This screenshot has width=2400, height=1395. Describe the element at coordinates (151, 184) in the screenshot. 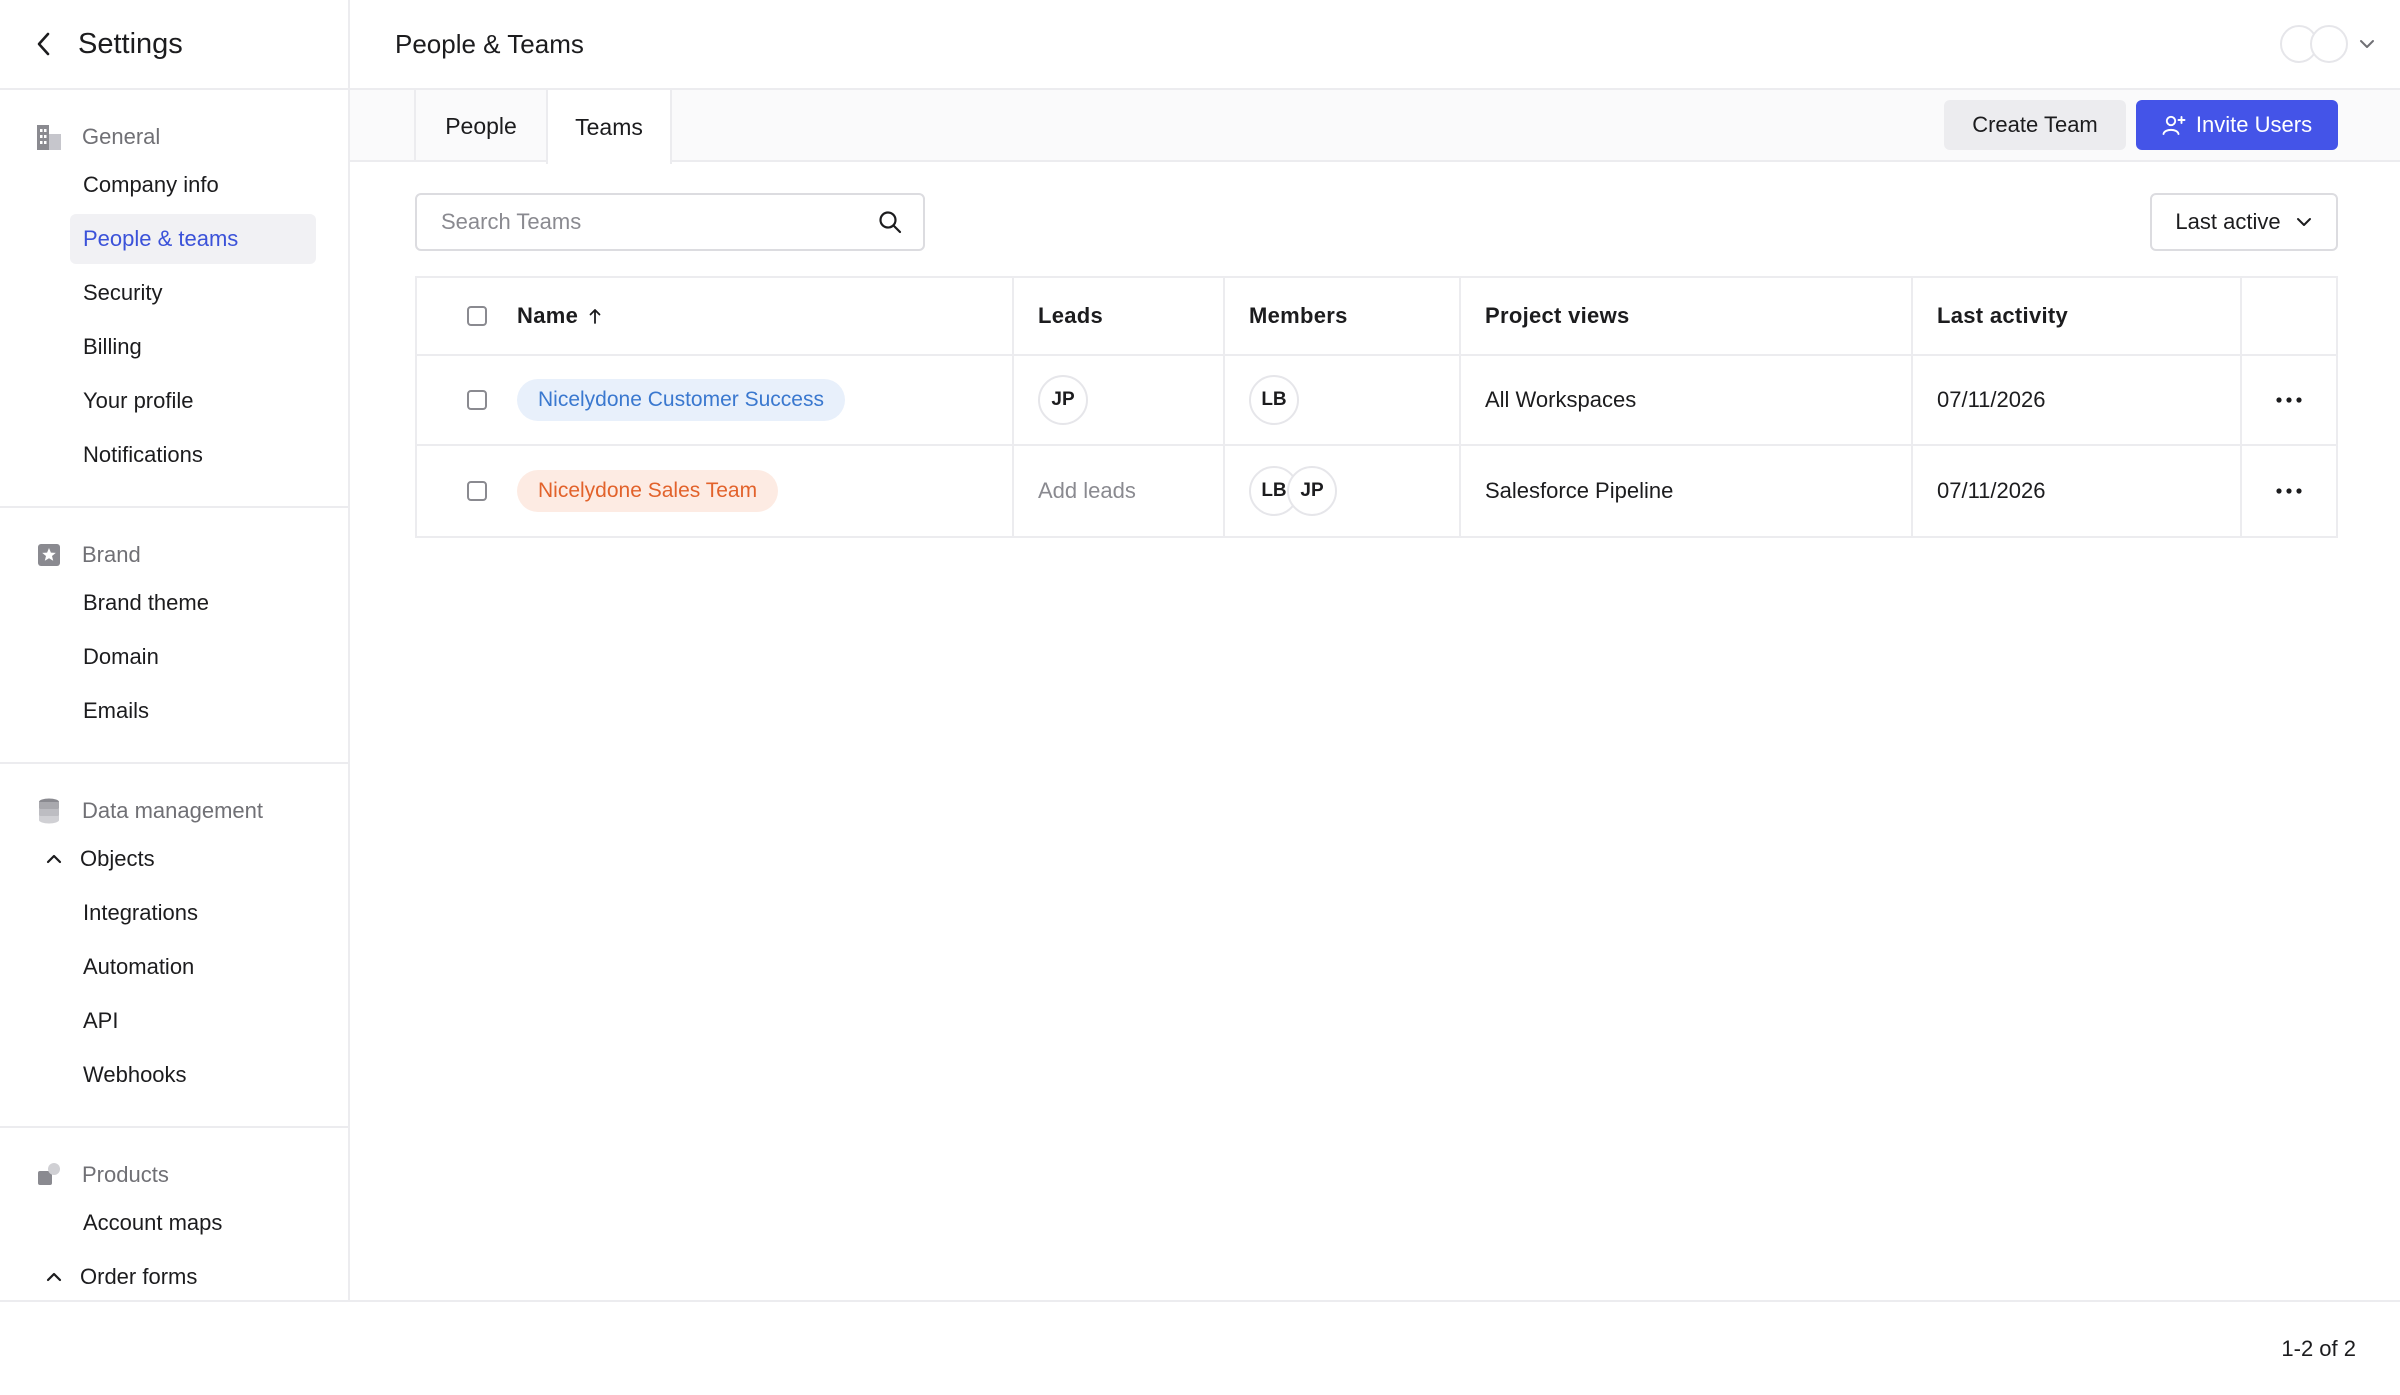

I see `sidebar-item-label: Company info` at that location.